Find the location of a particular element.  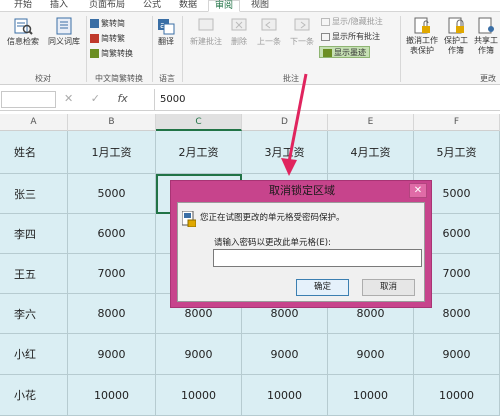

tab-home: 开始 is located at coordinates (23, 6).